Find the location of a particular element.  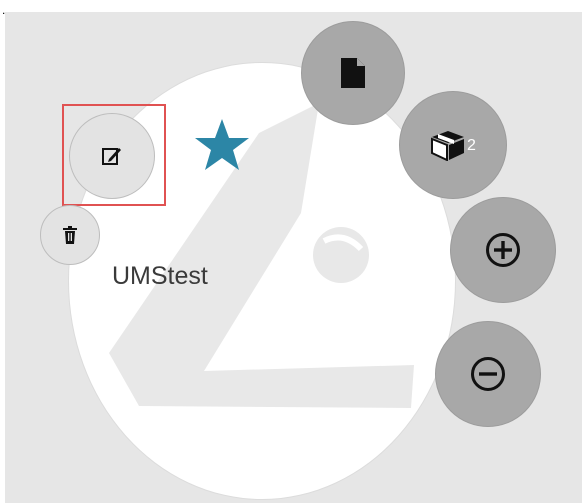

profile-name: UMStest is located at coordinates (160, 276).